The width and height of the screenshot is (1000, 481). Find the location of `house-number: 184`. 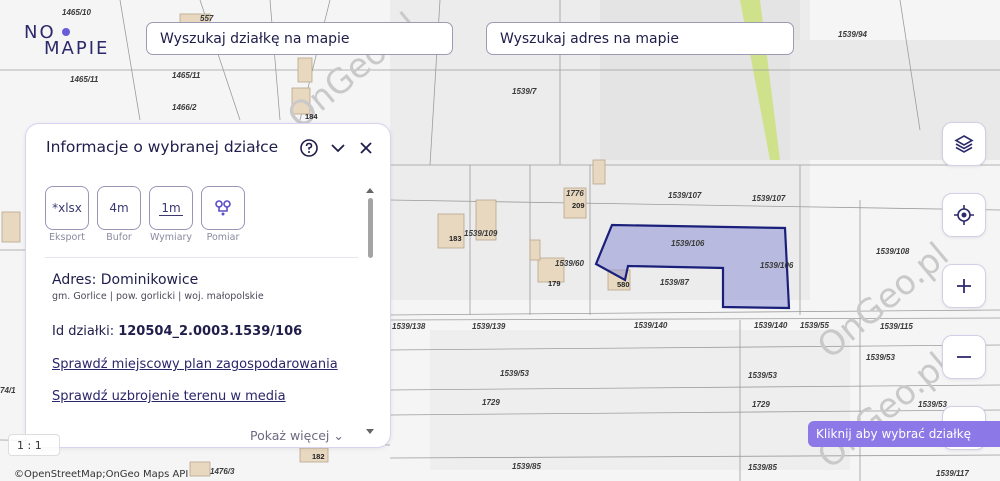

house-number: 184 is located at coordinates (311, 116).